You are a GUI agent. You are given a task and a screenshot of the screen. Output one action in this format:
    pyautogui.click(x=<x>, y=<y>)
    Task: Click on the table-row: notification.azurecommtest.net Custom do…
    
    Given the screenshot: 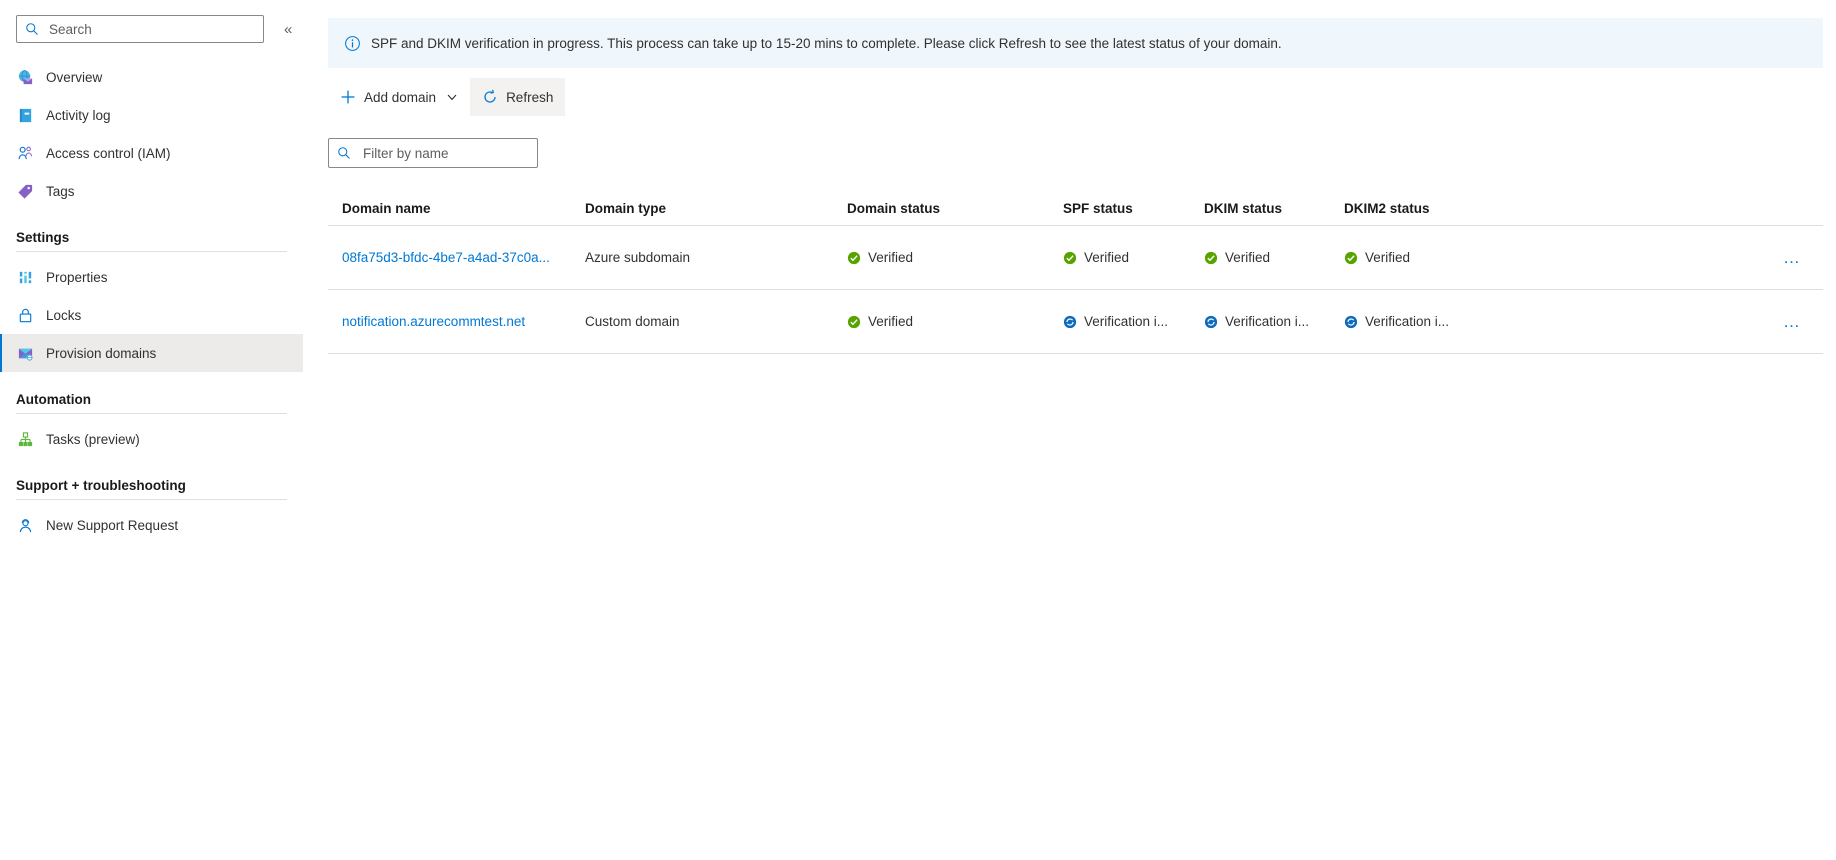 What is the action you would take?
    pyautogui.click(x=1075, y=322)
    